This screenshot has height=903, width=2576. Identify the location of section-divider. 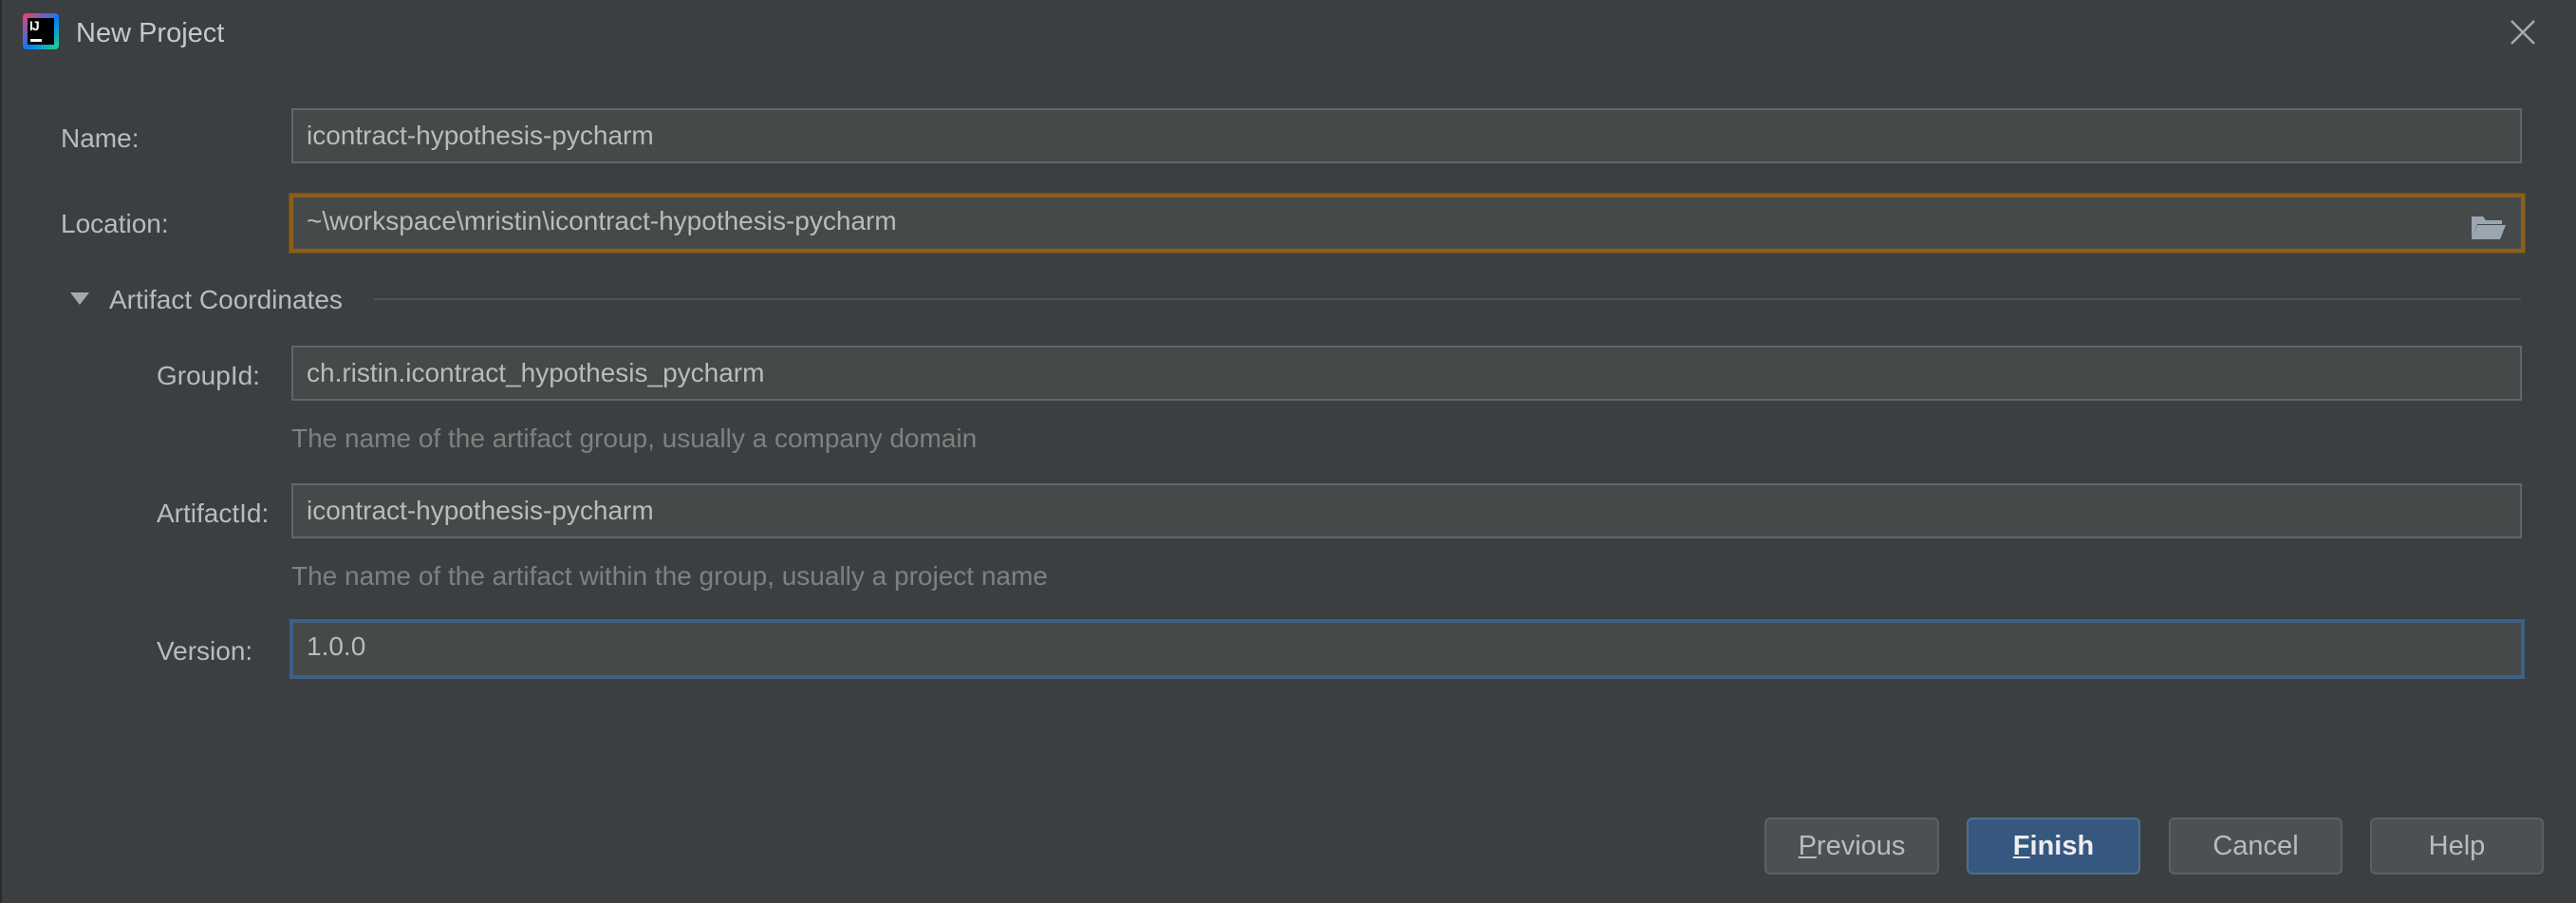
(1447, 299).